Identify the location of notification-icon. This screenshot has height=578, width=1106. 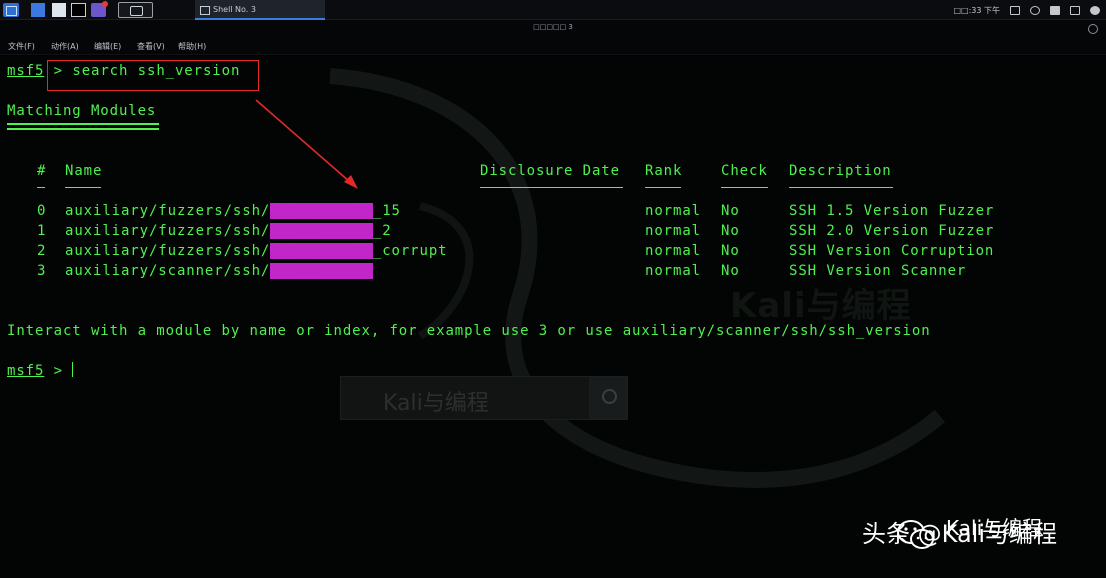
(1055, 10).